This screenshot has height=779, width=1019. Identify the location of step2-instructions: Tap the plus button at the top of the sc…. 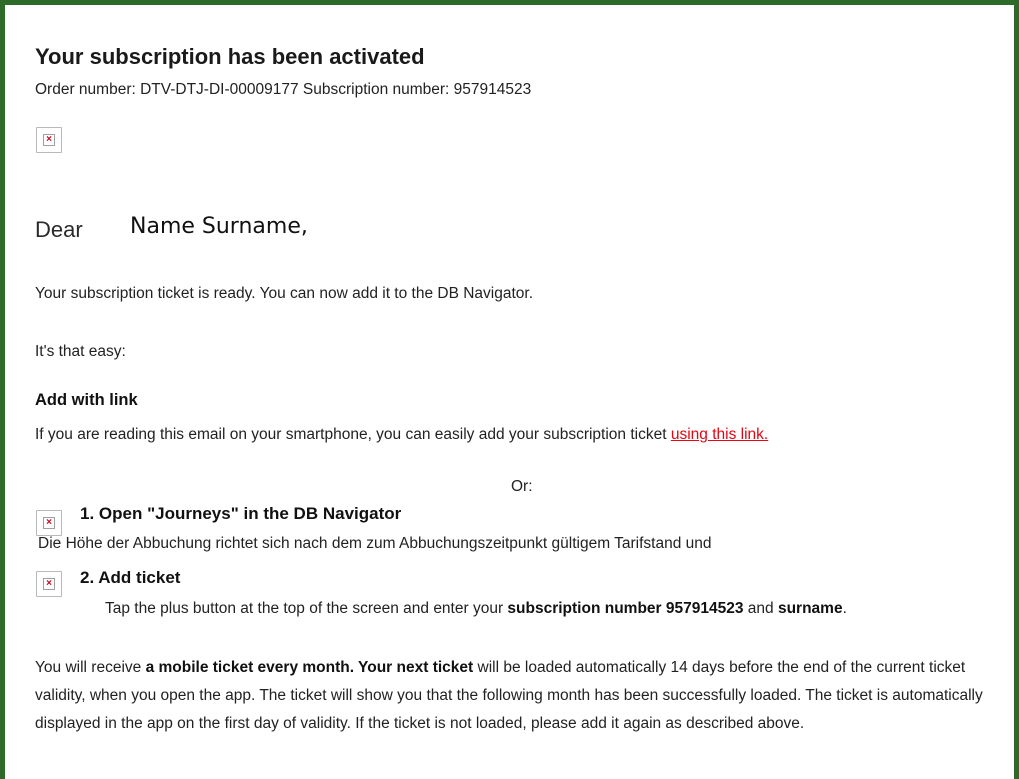
(476, 609).